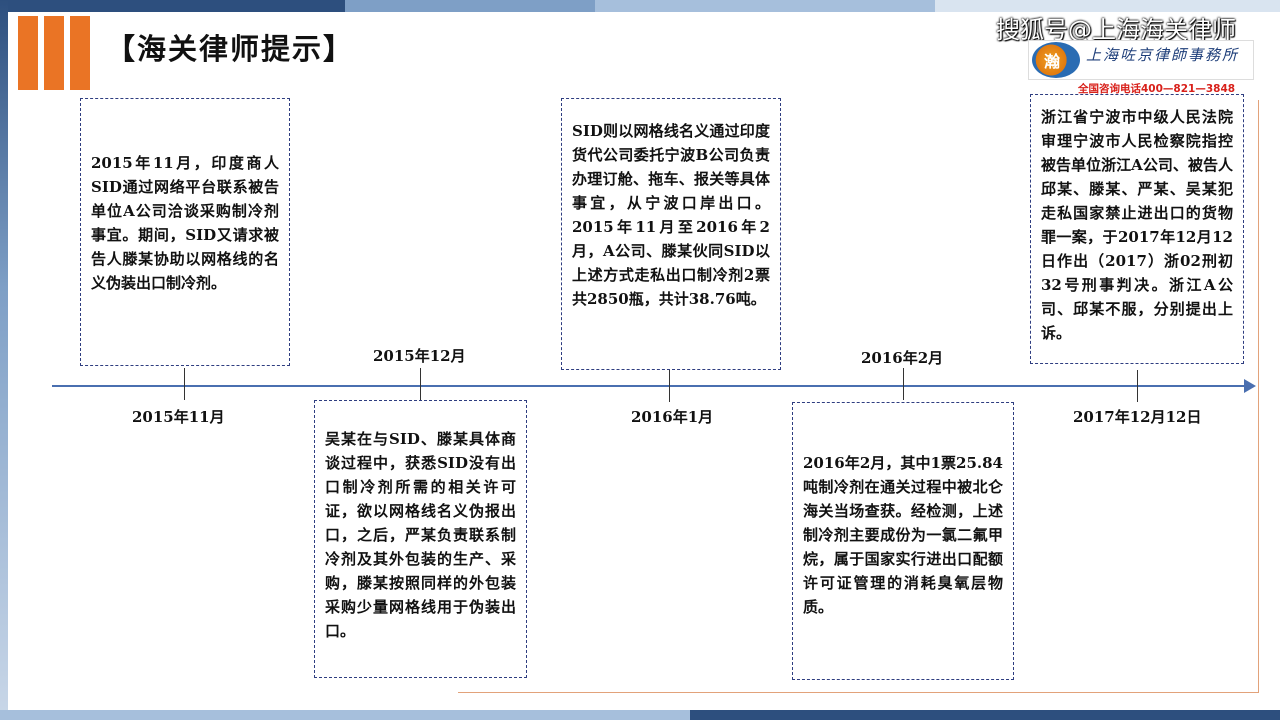 The image size is (1280, 720). What do you see at coordinates (54, 53) in the screenshot?
I see `title-accent-bars` at bounding box center [54, 53].